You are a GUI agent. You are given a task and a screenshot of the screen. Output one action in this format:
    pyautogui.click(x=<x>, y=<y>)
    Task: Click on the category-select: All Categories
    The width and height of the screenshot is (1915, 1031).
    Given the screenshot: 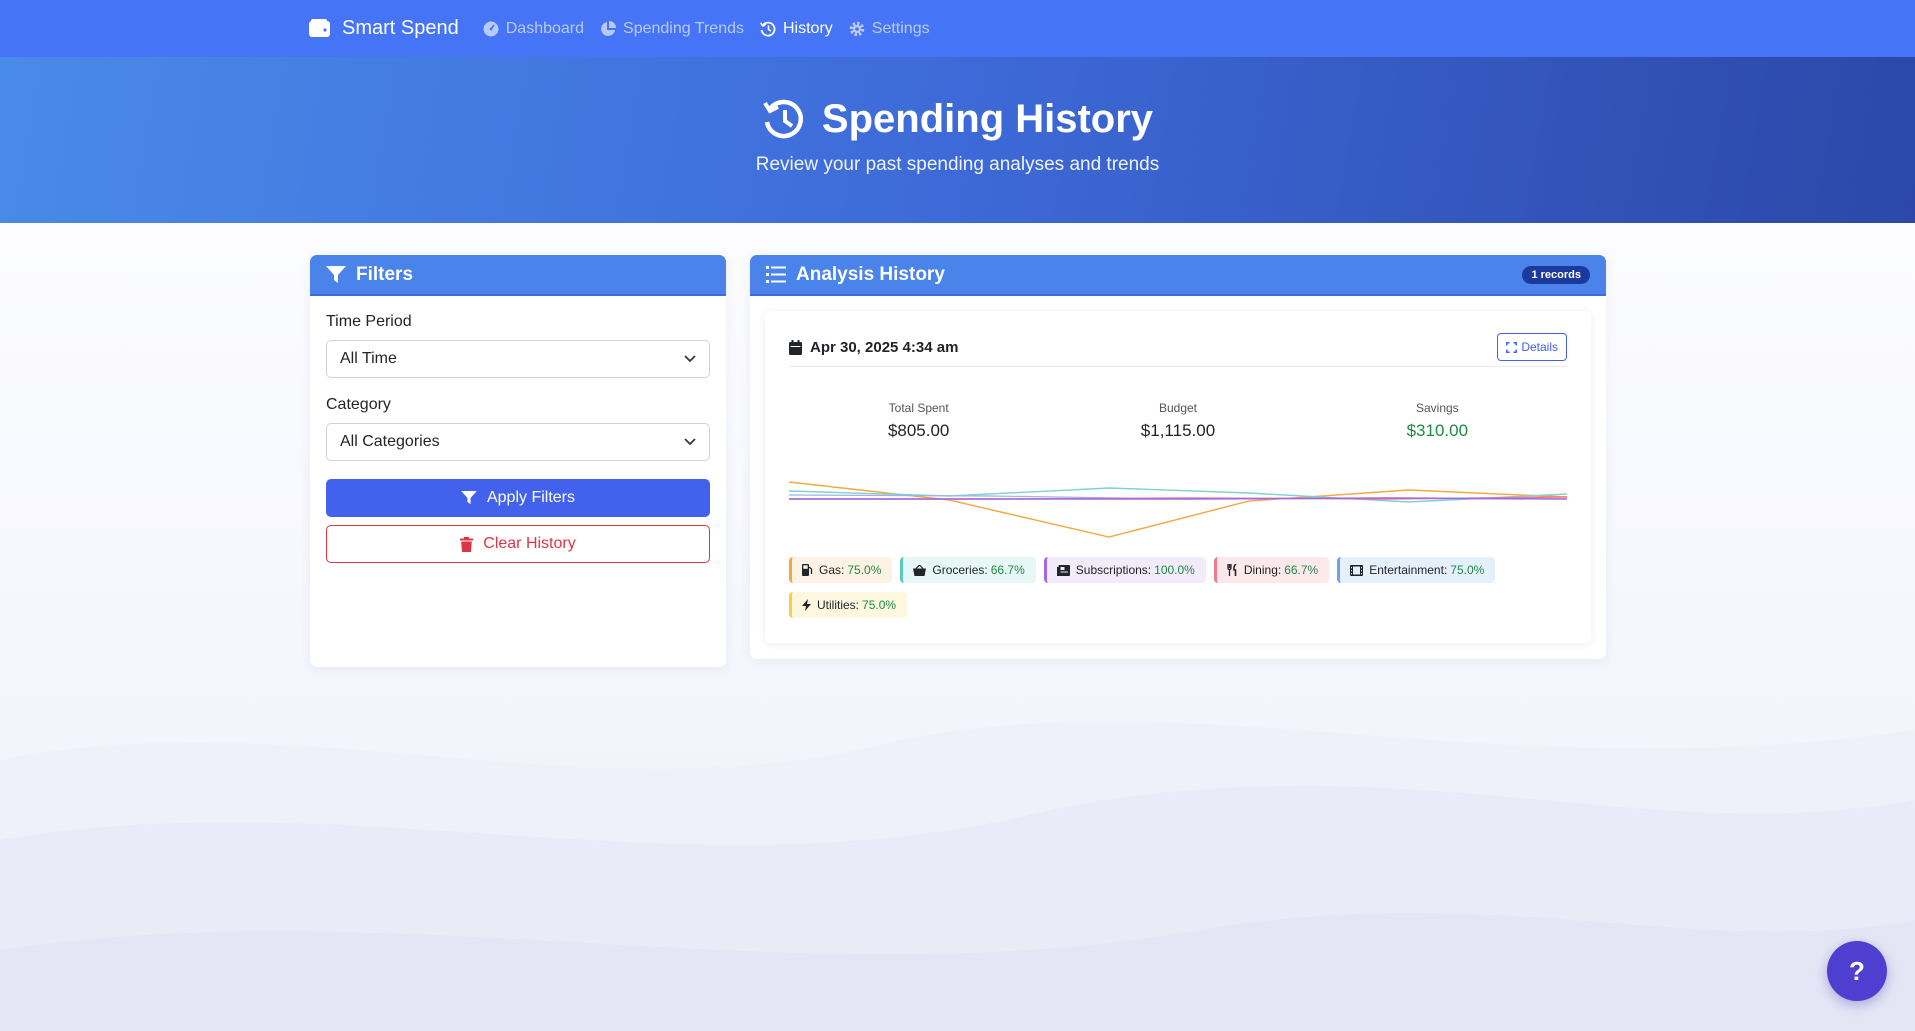 What is the action you would take?
    pyautogui.click(x=518, y=442)
    